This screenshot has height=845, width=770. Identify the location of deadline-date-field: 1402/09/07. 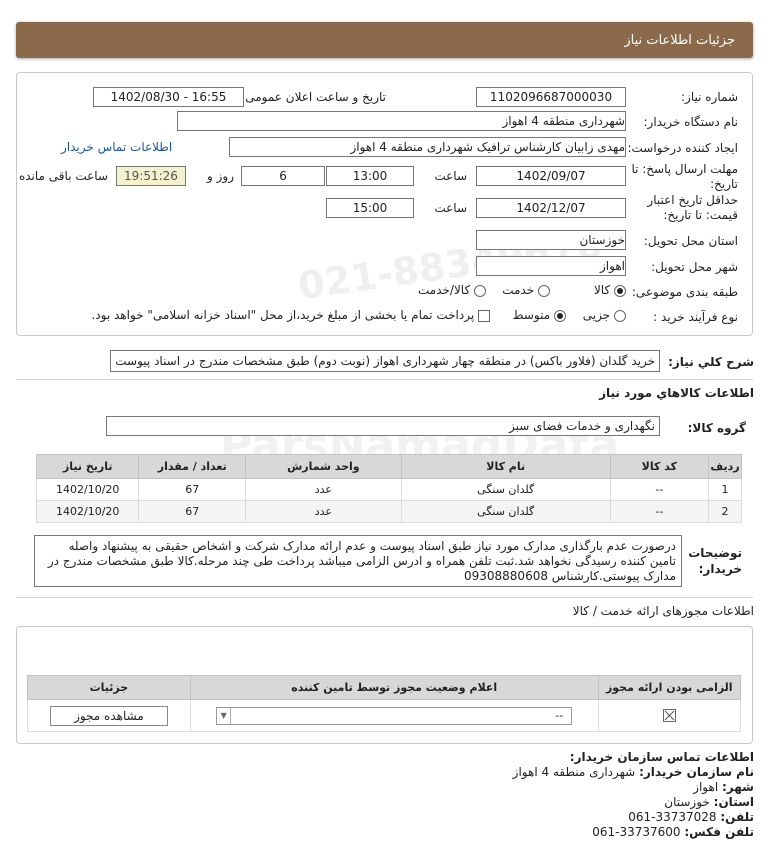
(551, 176).